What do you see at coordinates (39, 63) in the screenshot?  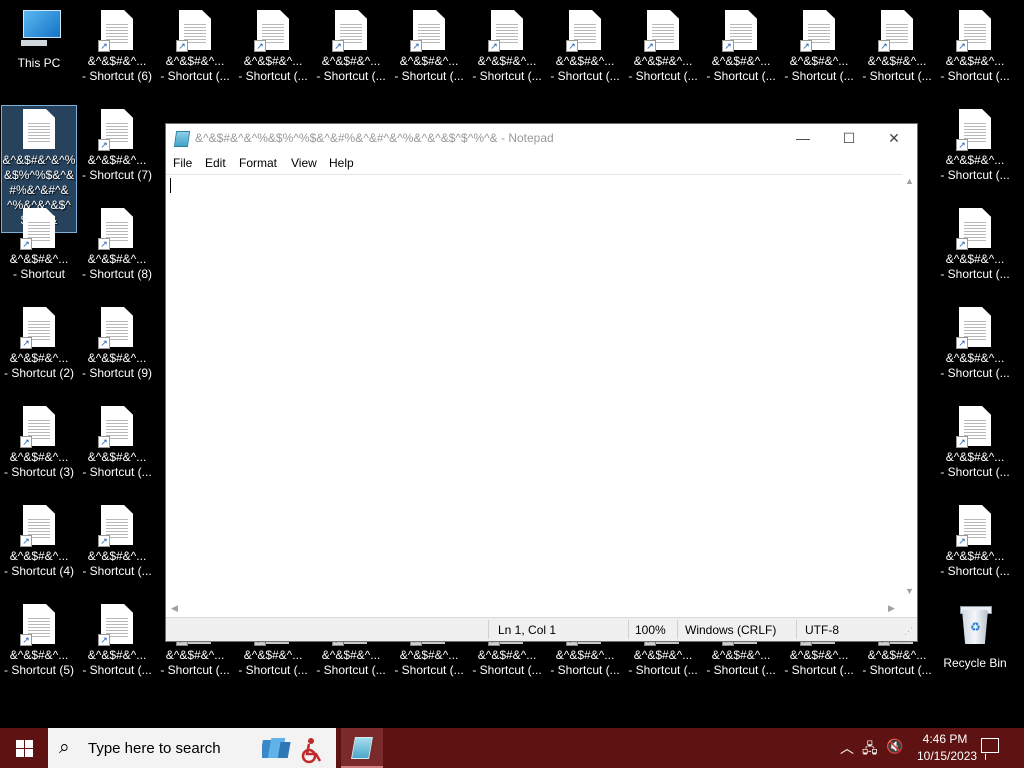 I see `icon-label: This PC` at bounding box center [39, 63].